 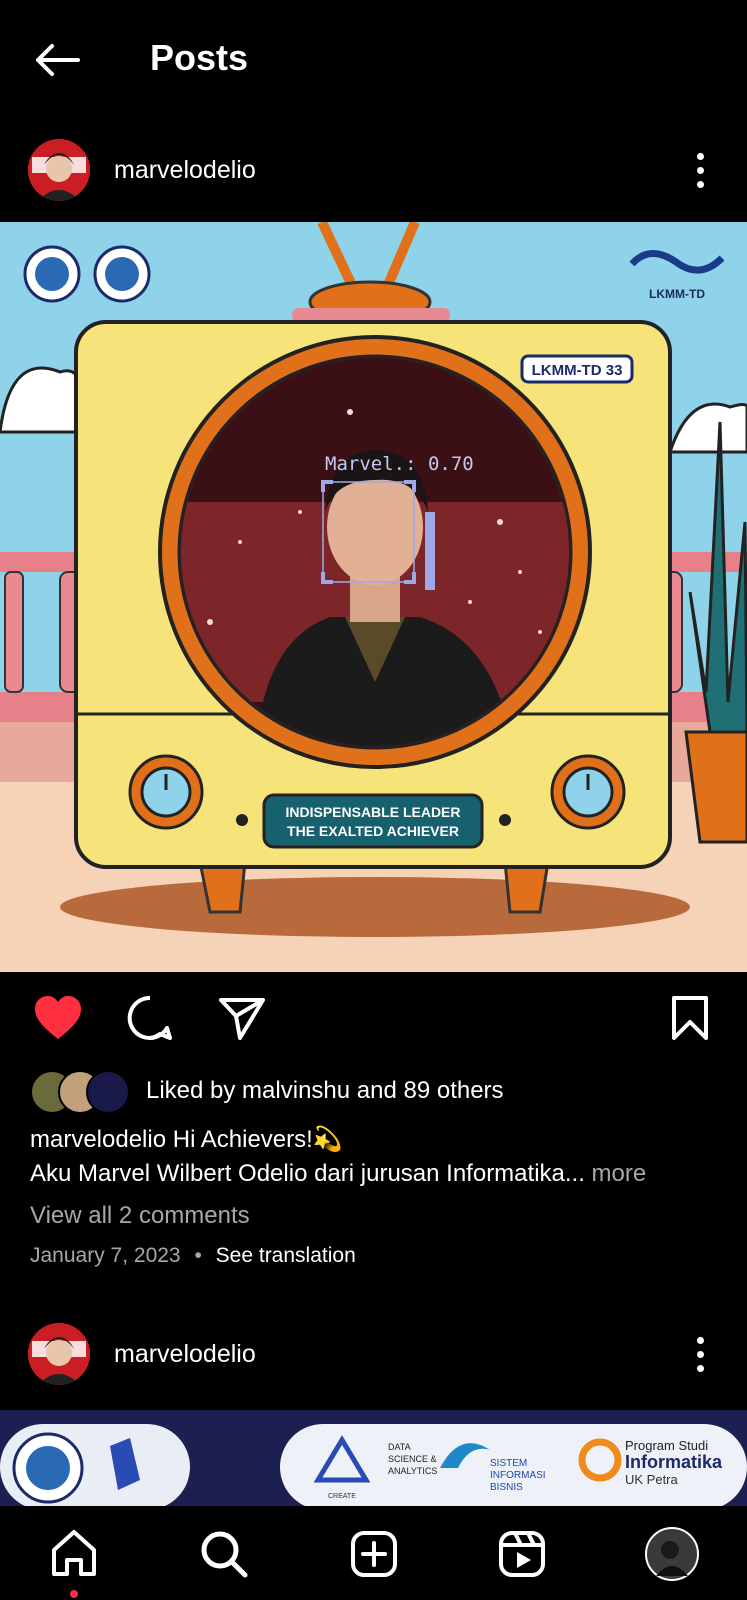 I want to click on nav-search, so click(x=224, y=1554).